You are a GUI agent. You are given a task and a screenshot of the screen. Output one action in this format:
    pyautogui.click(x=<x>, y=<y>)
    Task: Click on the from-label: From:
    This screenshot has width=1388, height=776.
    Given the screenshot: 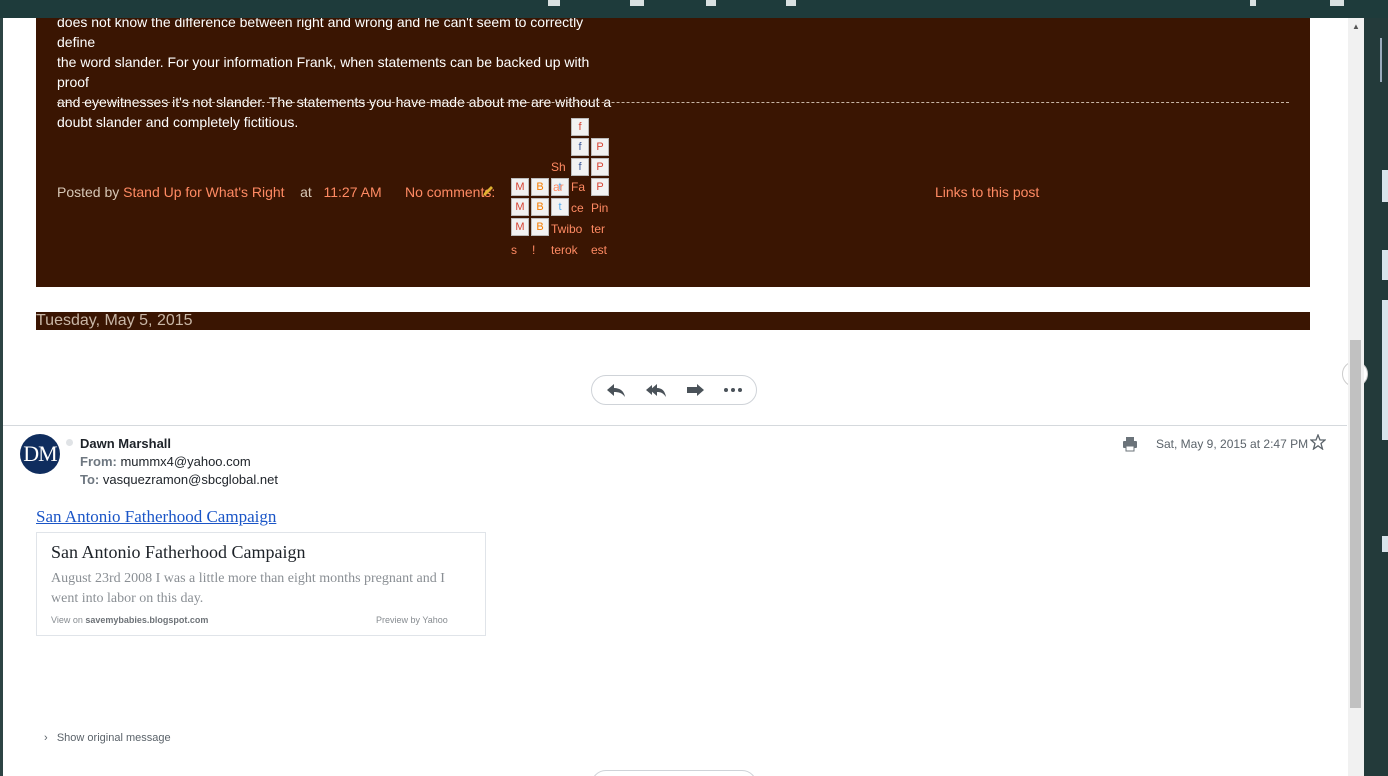 What is the action you would take?
    pyautogui.click(x=98, y=461)
    